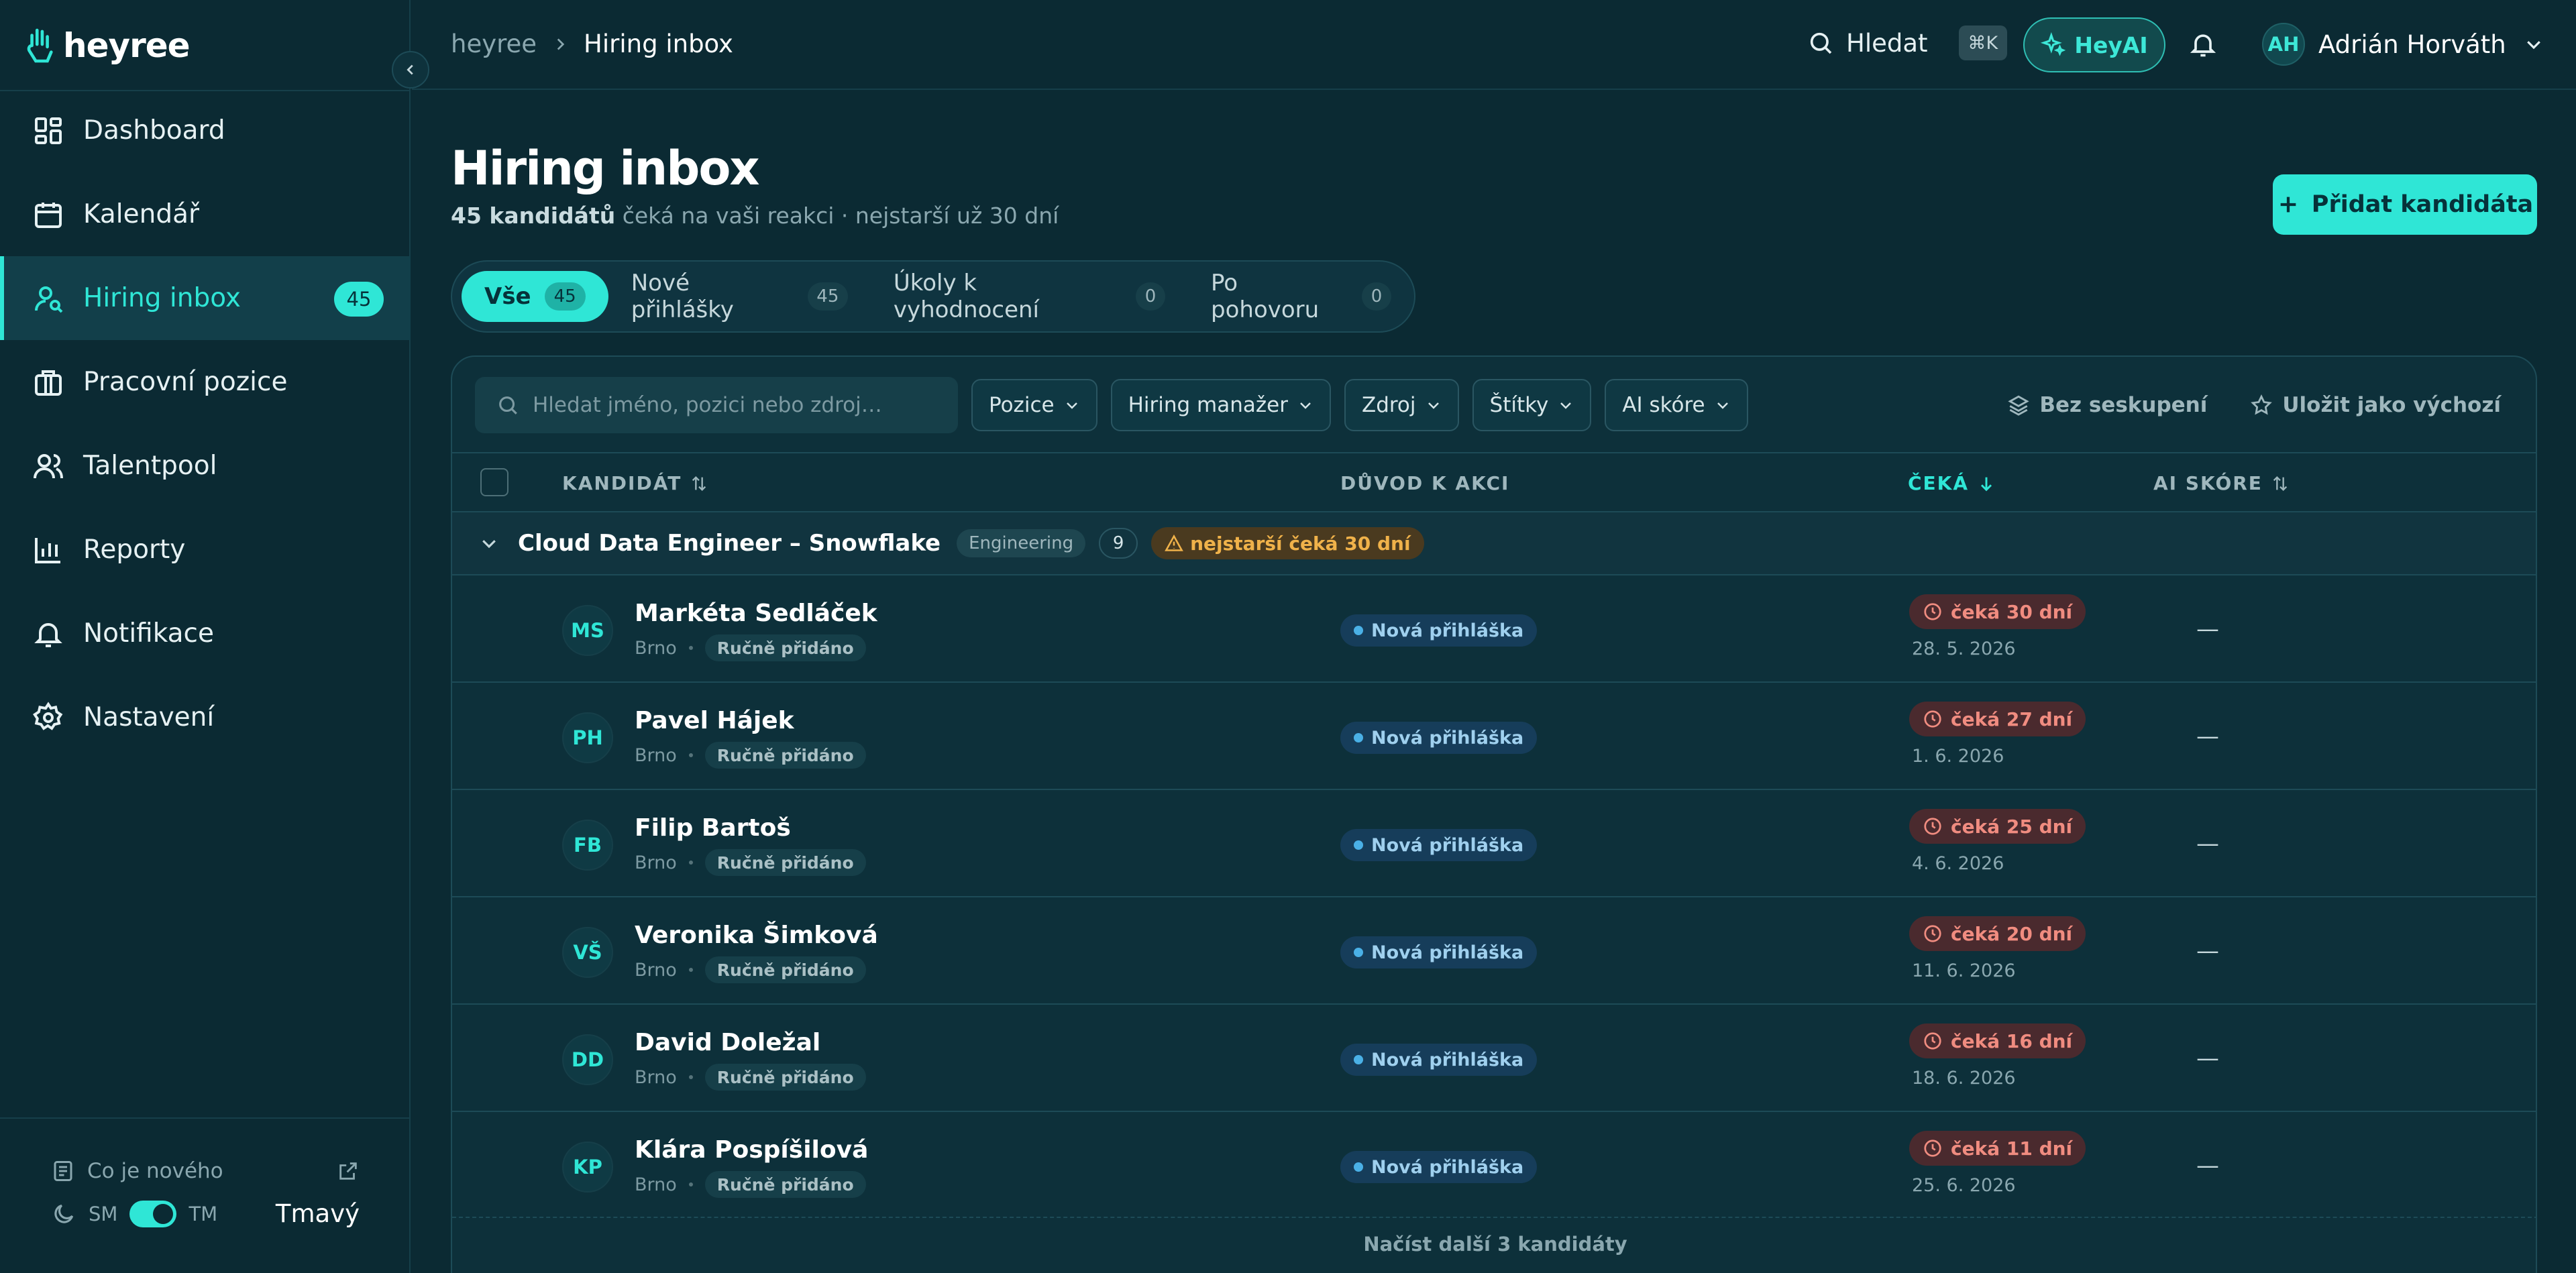  What do you see at coordinates (1997, 827) in the screenshot?
I see `waiting-badge: čeká 25 dní` at bounding box center [1997, 827].